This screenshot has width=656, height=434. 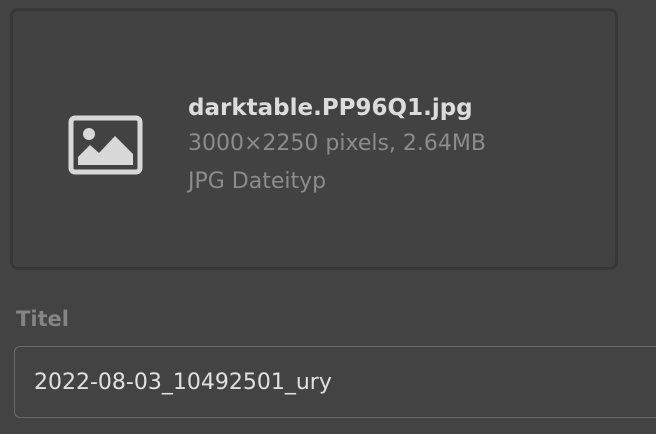 I want to click on file-dimensions-size: 3000×2250 pixels, 2.64MB, so click(x=337, y=143).